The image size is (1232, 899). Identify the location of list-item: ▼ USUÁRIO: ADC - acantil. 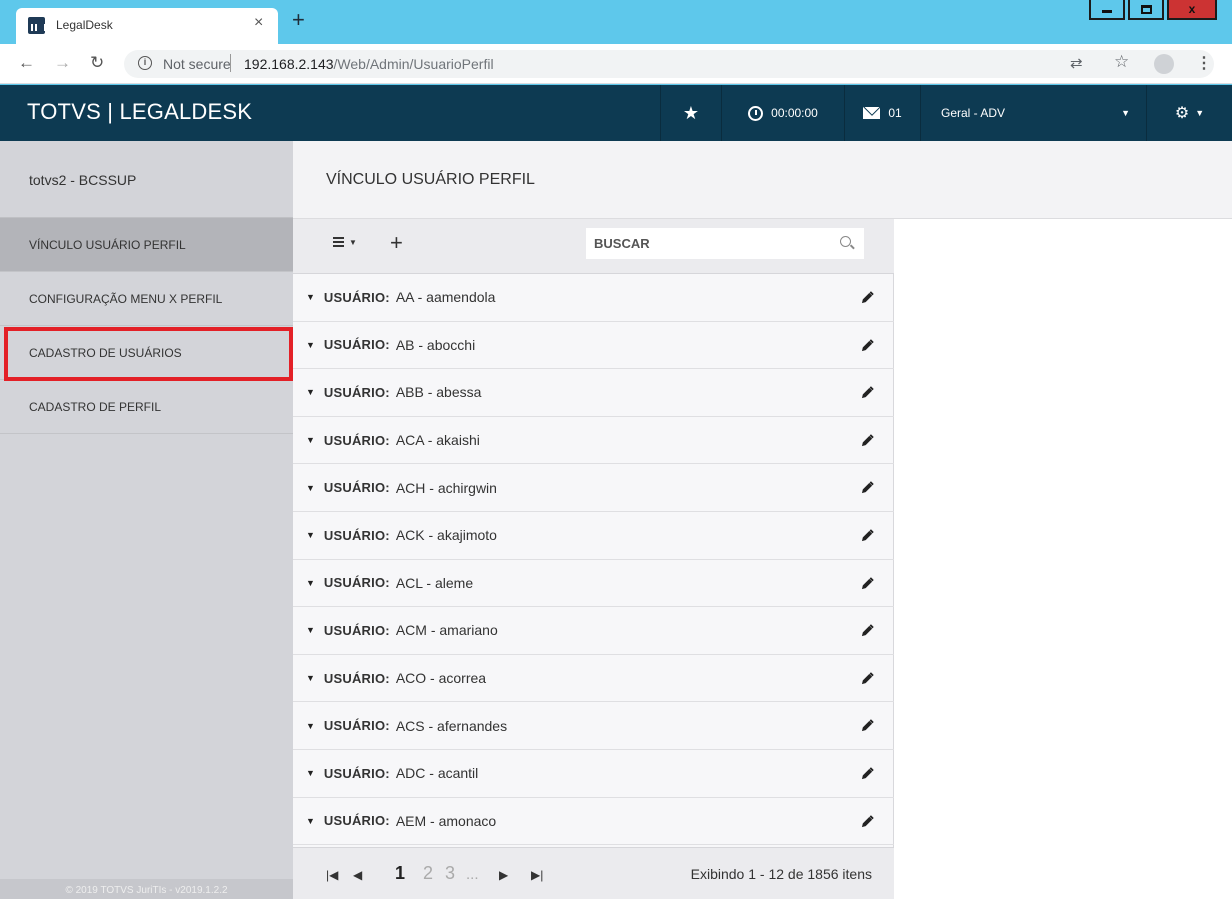
(593, 774).